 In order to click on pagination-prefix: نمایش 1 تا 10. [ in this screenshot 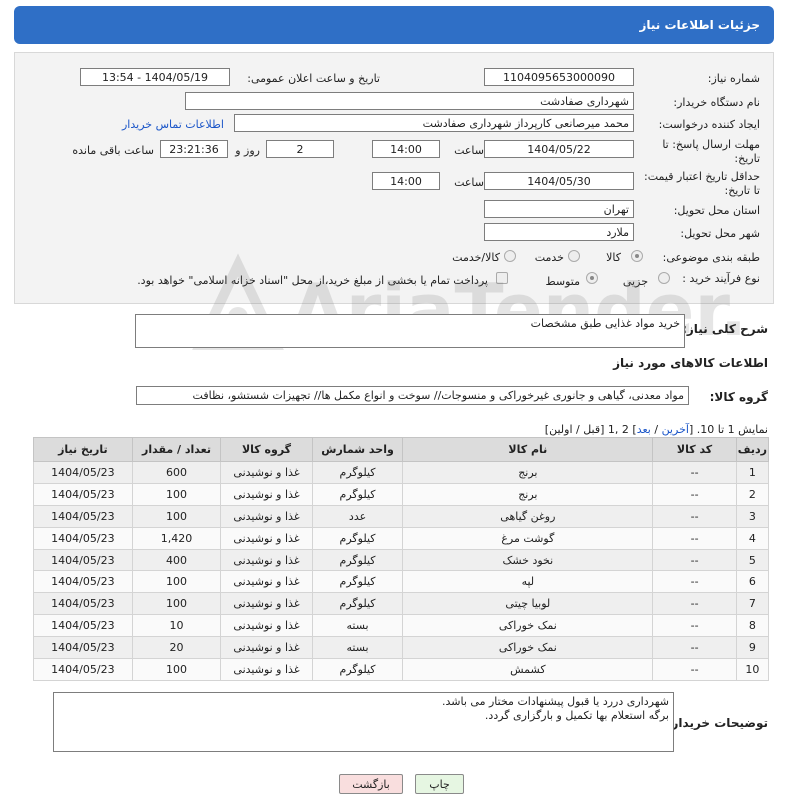, I will do `click(728, 429)`.